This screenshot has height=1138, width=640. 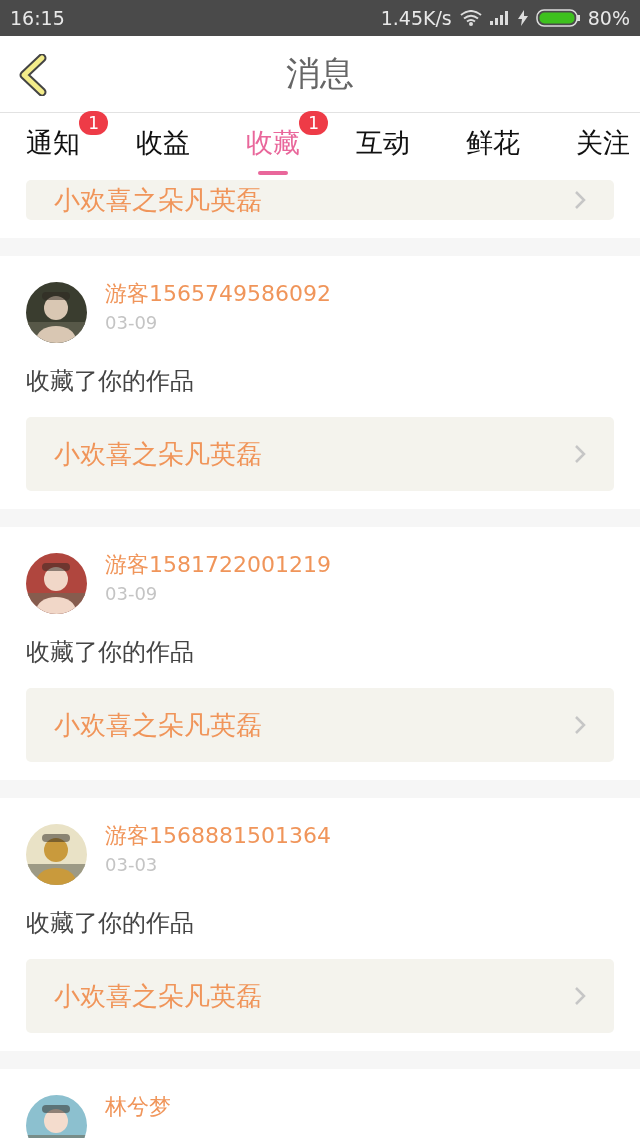 I want to click on date: 03-03, so click(x=132, y=864).